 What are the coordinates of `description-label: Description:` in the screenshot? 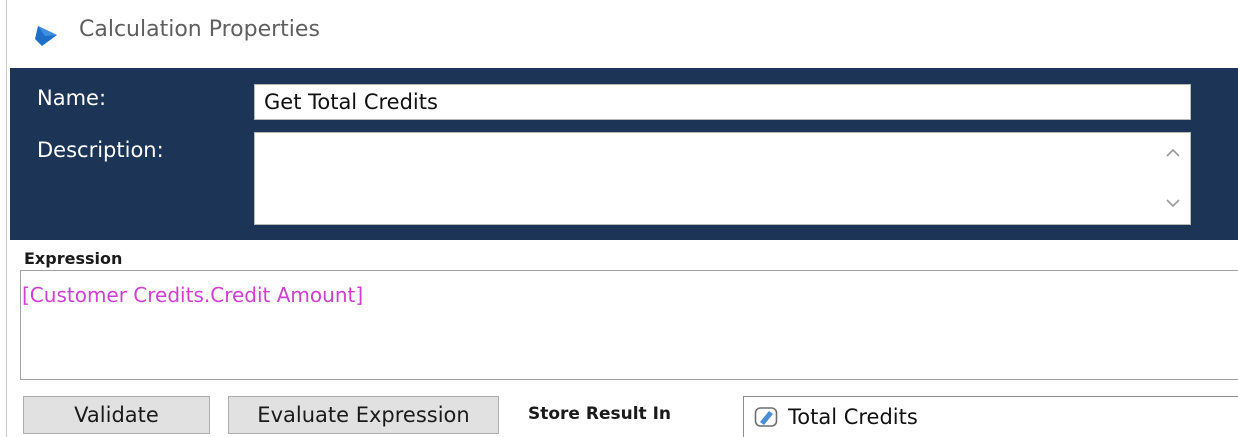 It's located at (100, 150).